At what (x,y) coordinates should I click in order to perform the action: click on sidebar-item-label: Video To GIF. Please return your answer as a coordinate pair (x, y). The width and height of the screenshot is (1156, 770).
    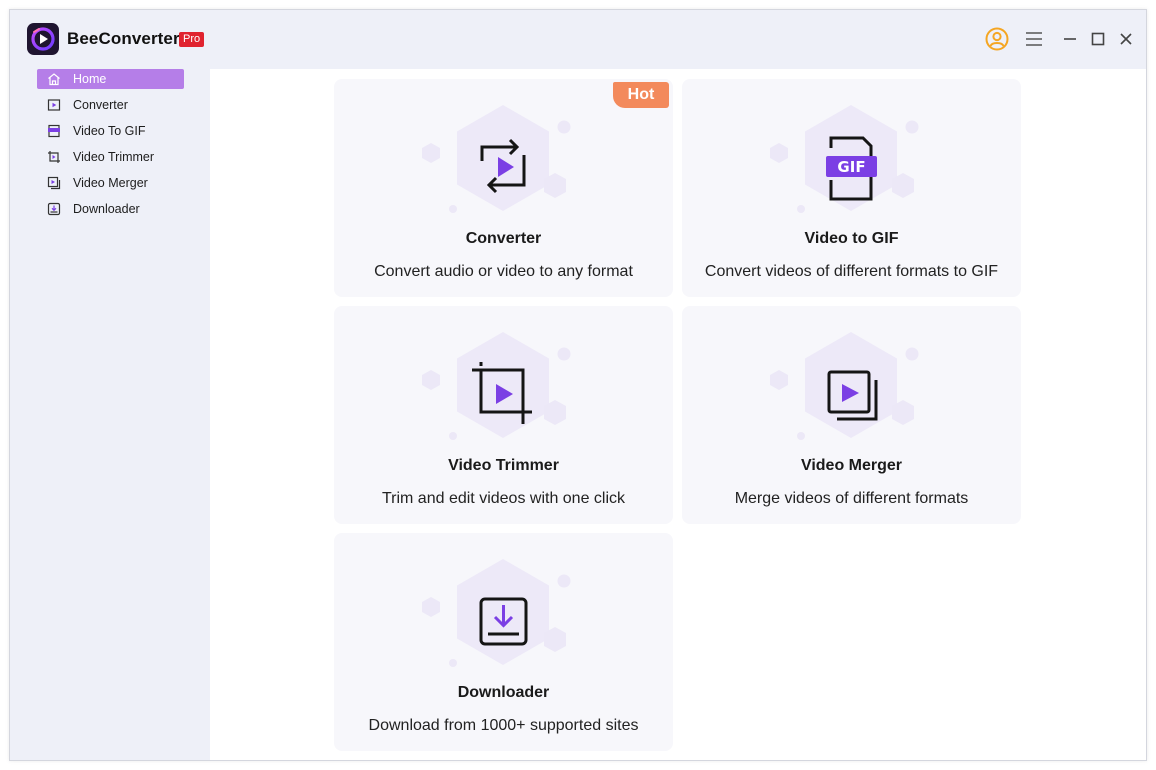
    Looking at the image, I should click on (109, 131).